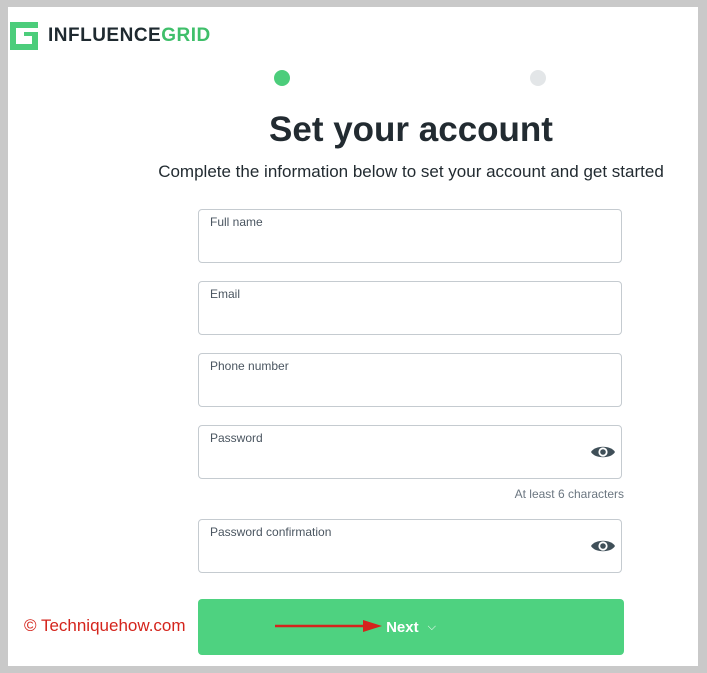  I want to click on brand-name: INFLUENCEGRID, so click(129, 36).